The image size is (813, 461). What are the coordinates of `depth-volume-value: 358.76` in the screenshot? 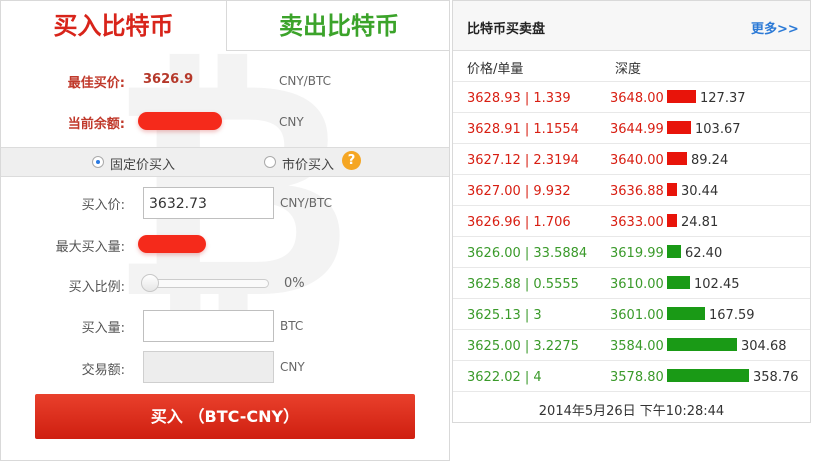 It's located at (776, 377).